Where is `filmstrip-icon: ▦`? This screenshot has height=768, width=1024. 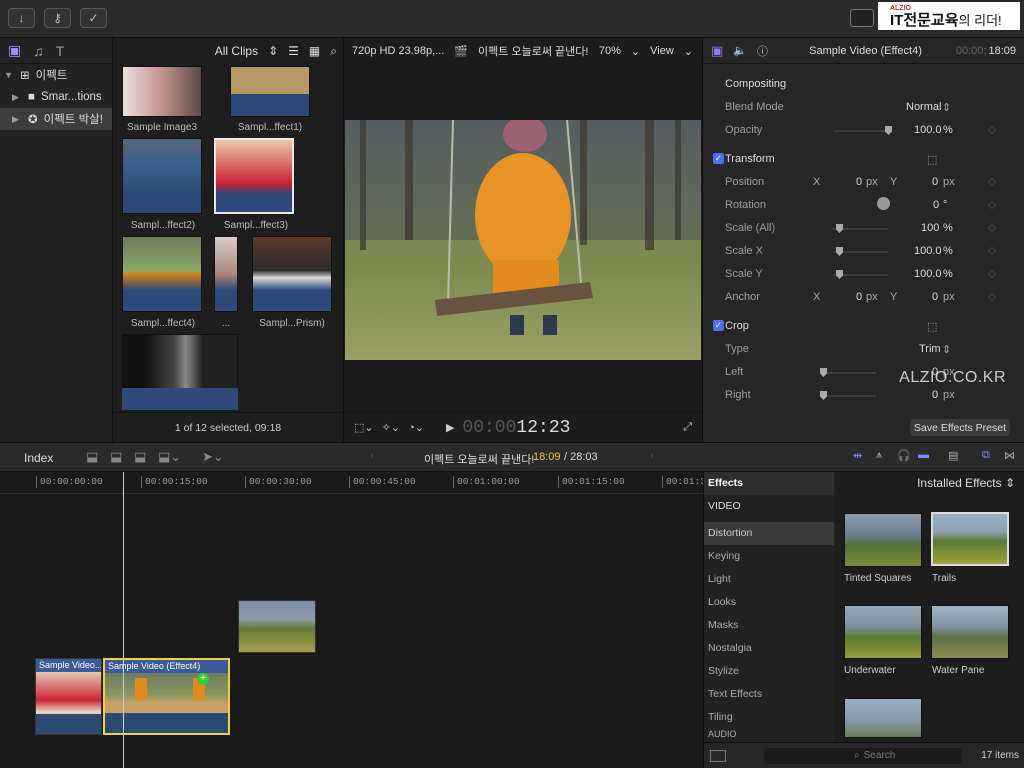
filmstrip-icon: ▦ is located at coordinates (314, 51).